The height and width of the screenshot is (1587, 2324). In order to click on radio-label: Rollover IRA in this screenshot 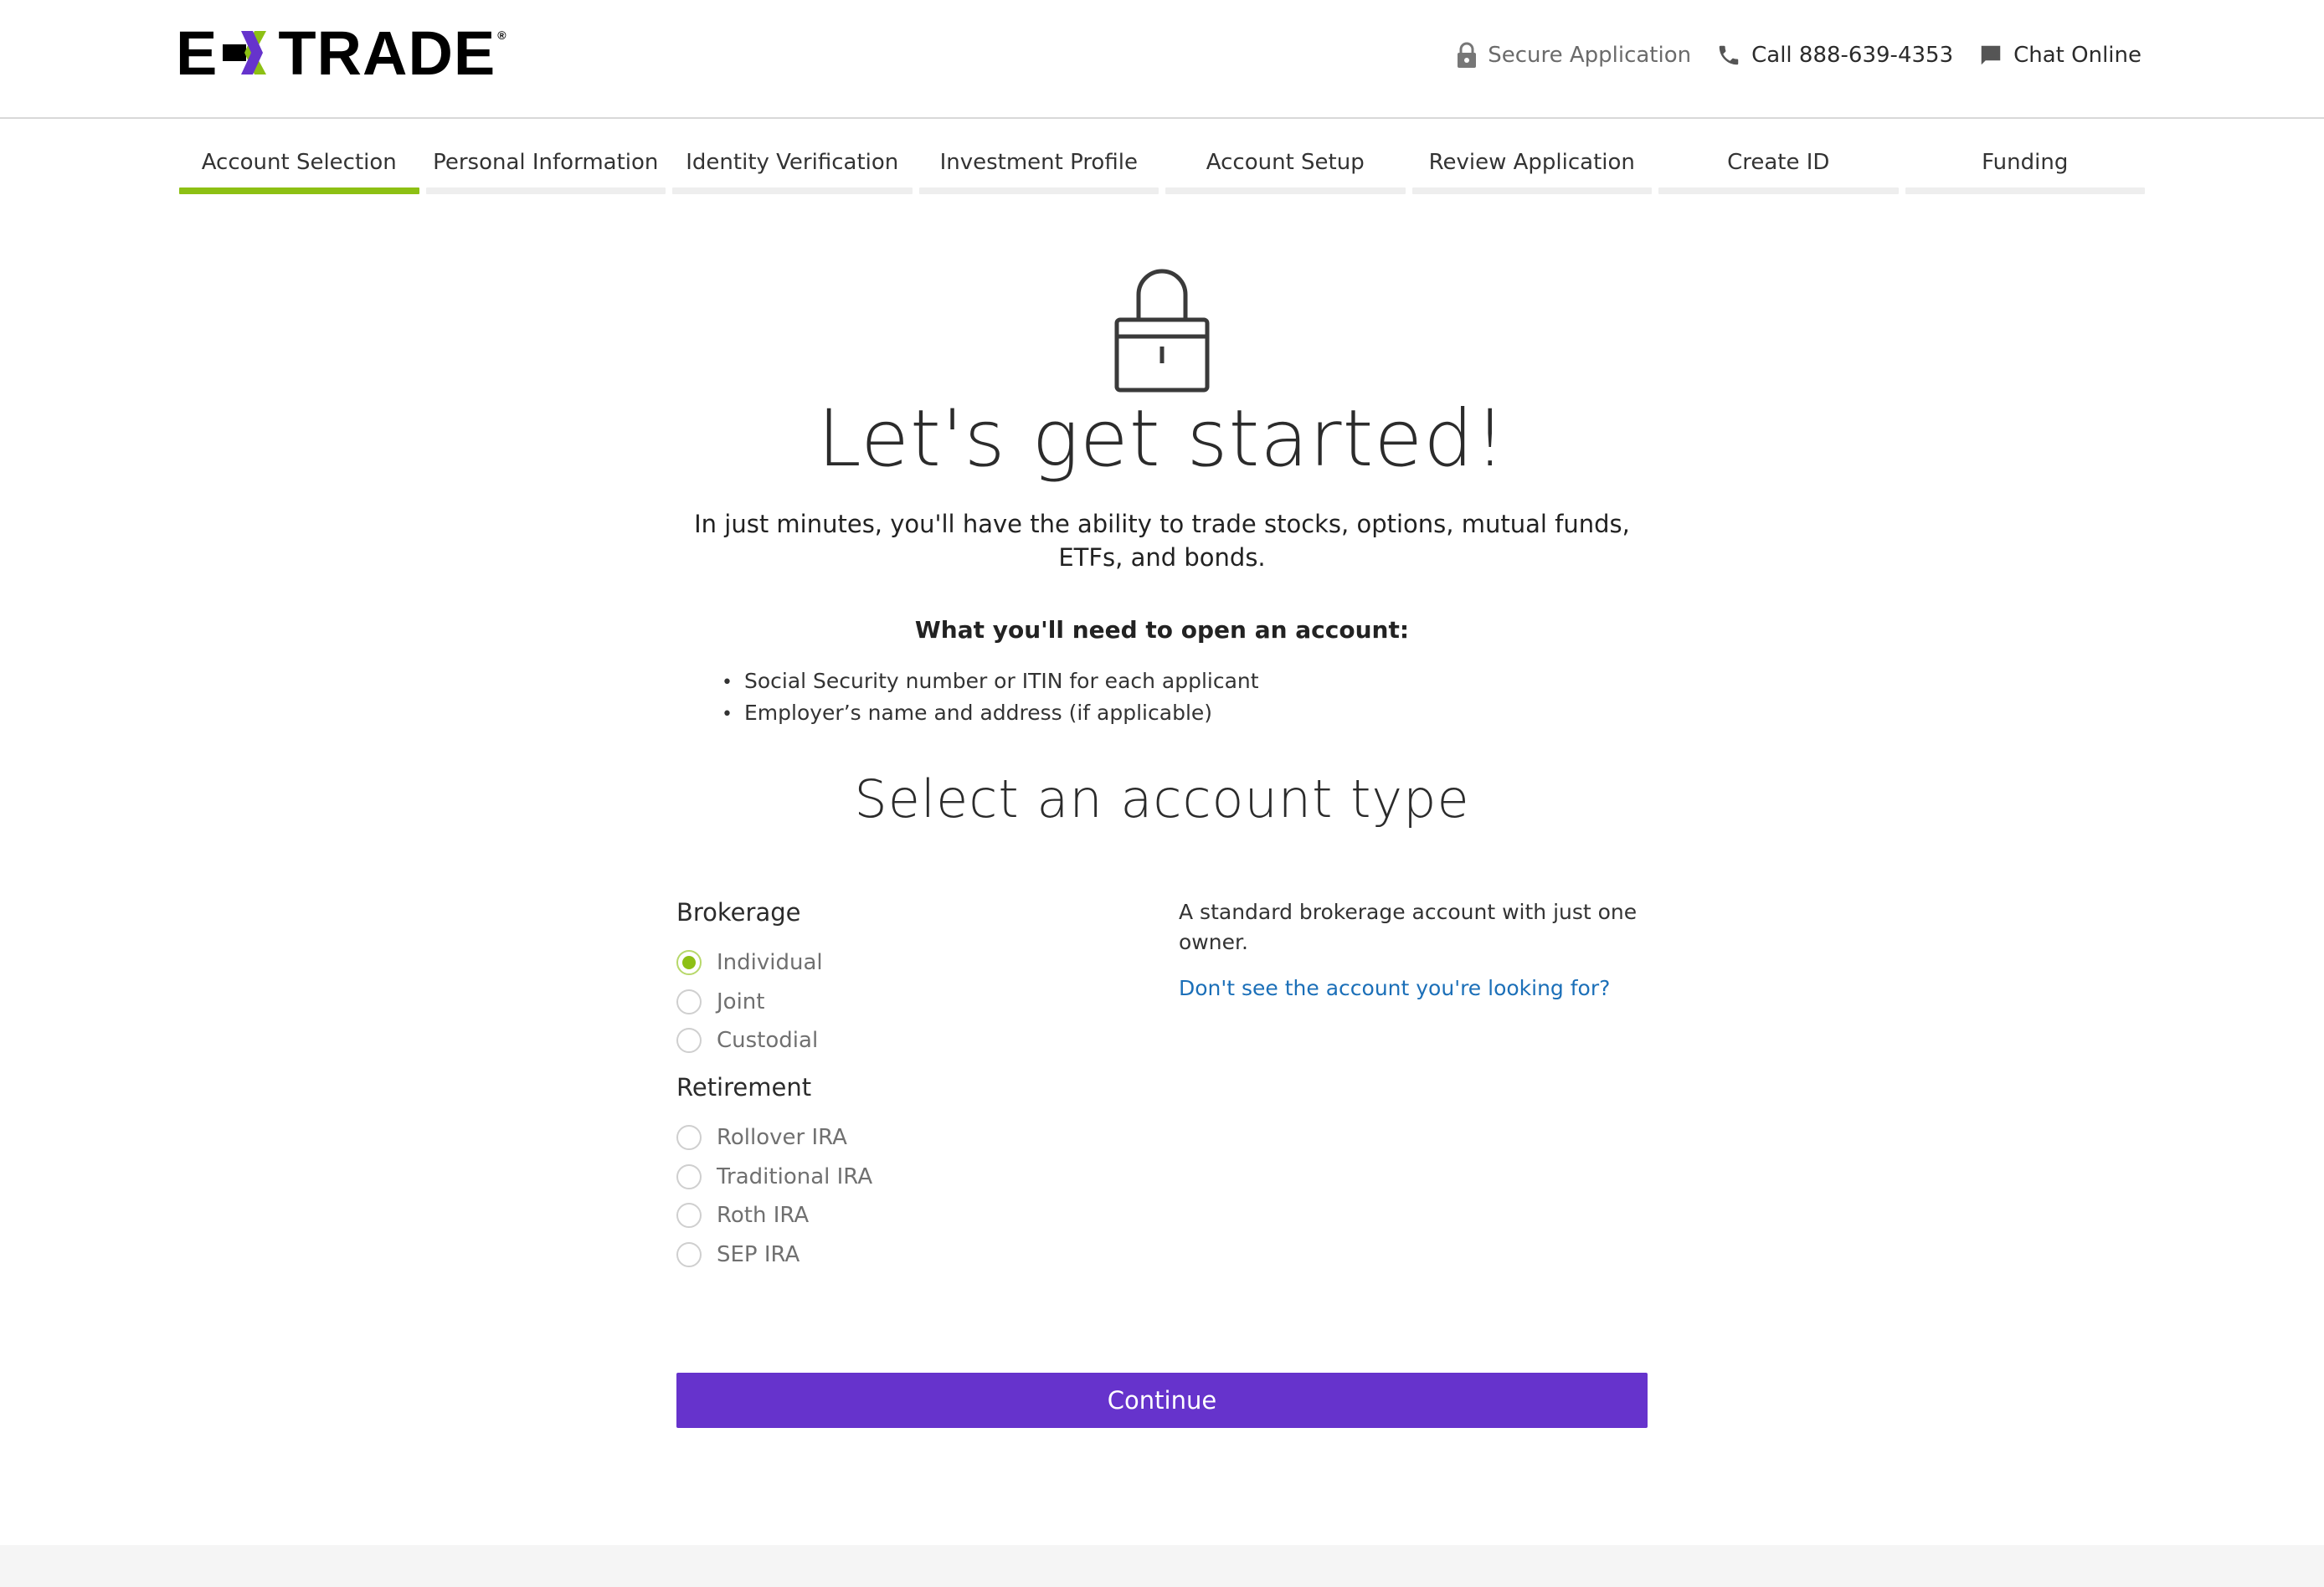, I will do `click(782, 1138)`.